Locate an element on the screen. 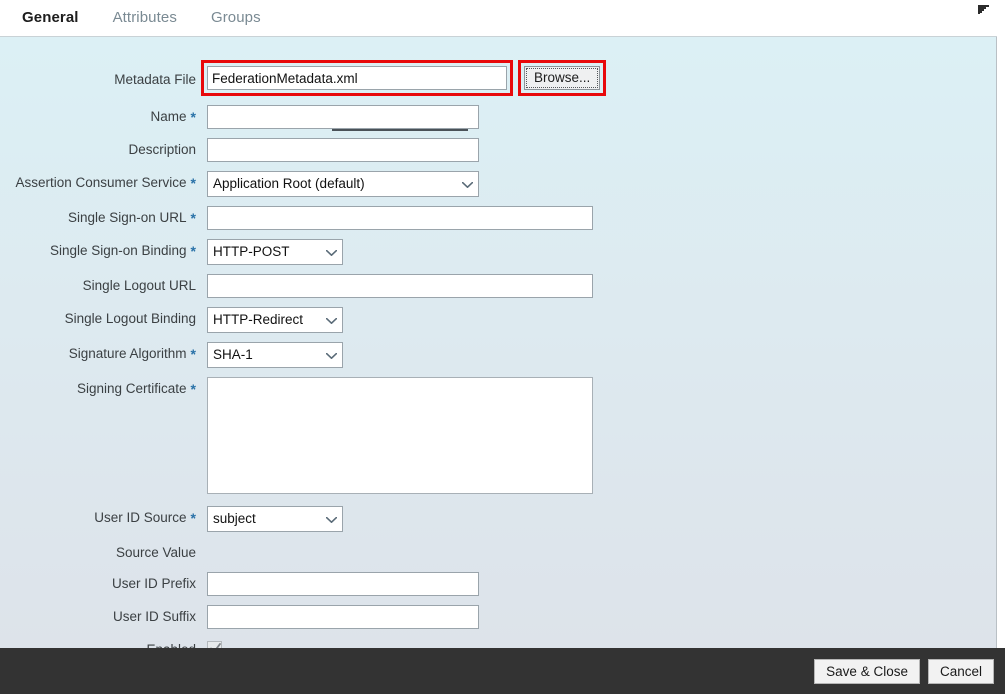  field-row-enabled: Enabled is located at coordinates (498, 643).